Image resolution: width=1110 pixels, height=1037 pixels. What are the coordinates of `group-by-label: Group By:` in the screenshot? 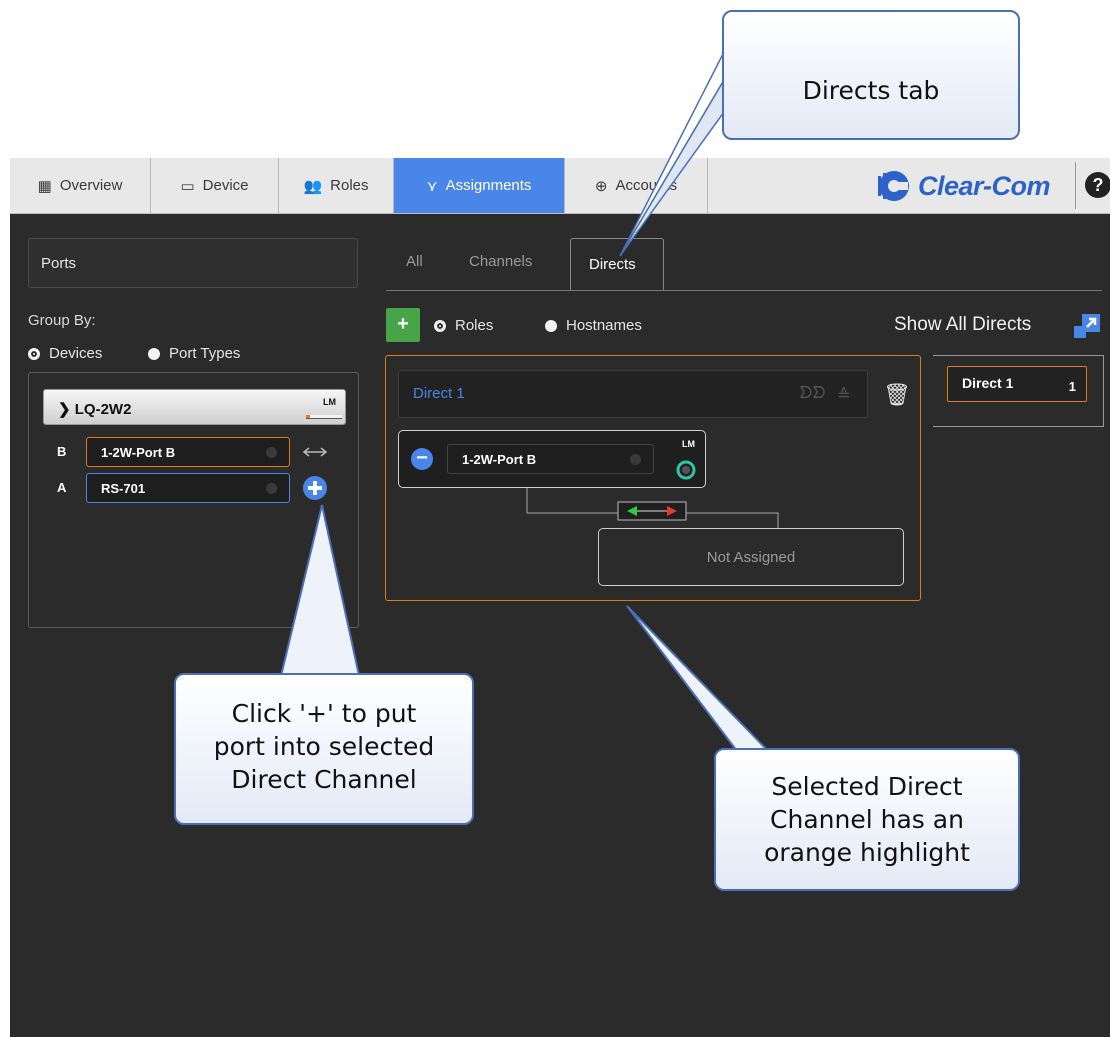 It's located at (62, 320).